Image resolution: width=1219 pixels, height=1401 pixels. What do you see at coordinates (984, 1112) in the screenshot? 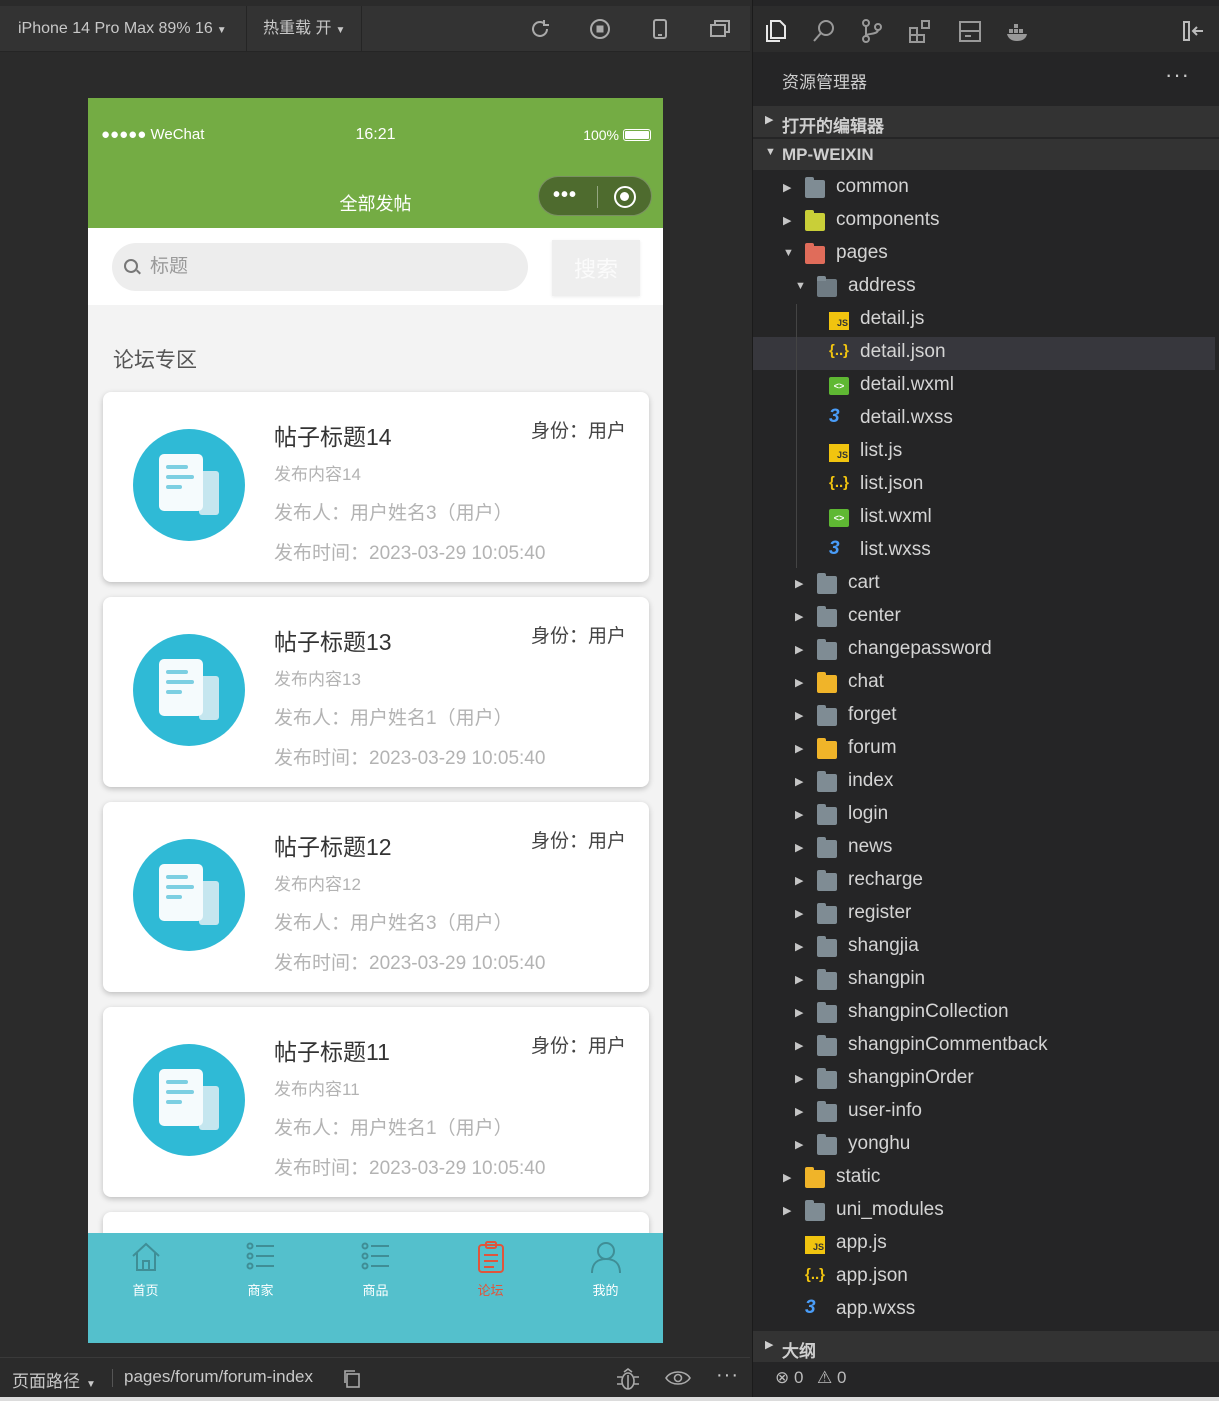
I see `tree-folder-user-info: ▶ user-info` at bounding box center [984, 1112].